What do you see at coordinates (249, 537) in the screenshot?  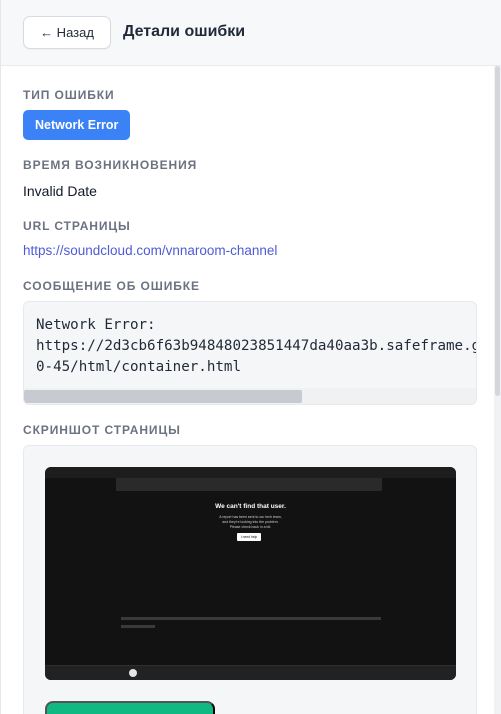 I see `screenshot-help-button: I need help` at bounding box center [249, 537].